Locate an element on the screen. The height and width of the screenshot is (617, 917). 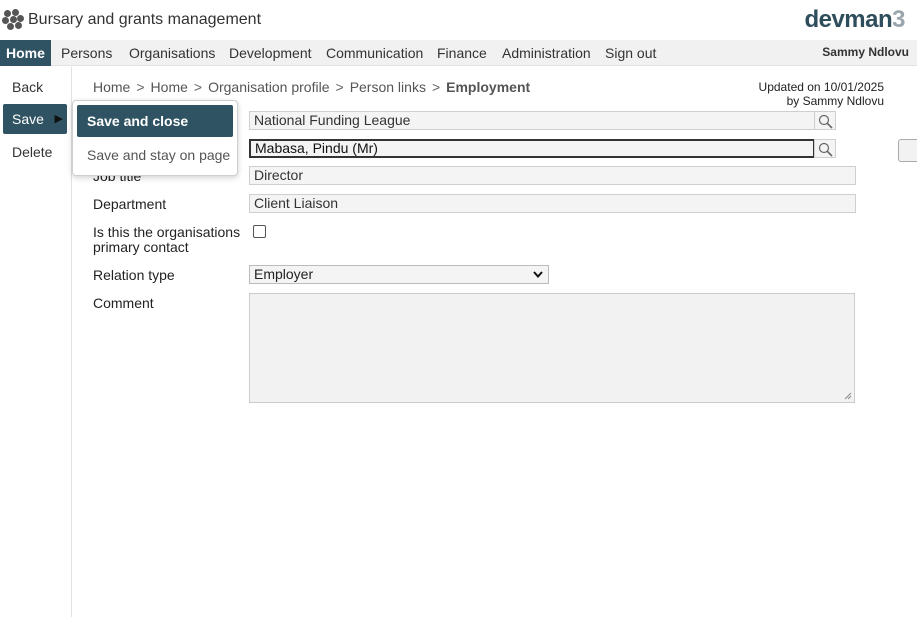
delete-button: Delete is located at coordinates (35, 152).